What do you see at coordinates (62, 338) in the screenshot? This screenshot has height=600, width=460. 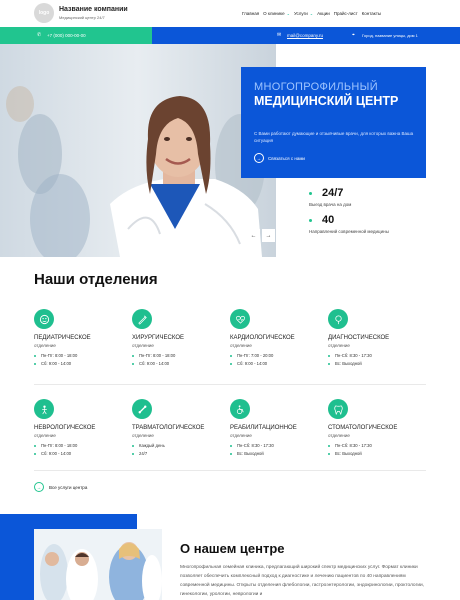 I see `department-name: ПЕДИАТРИЧЕСКОЕ` at bounding box center [62, 338].